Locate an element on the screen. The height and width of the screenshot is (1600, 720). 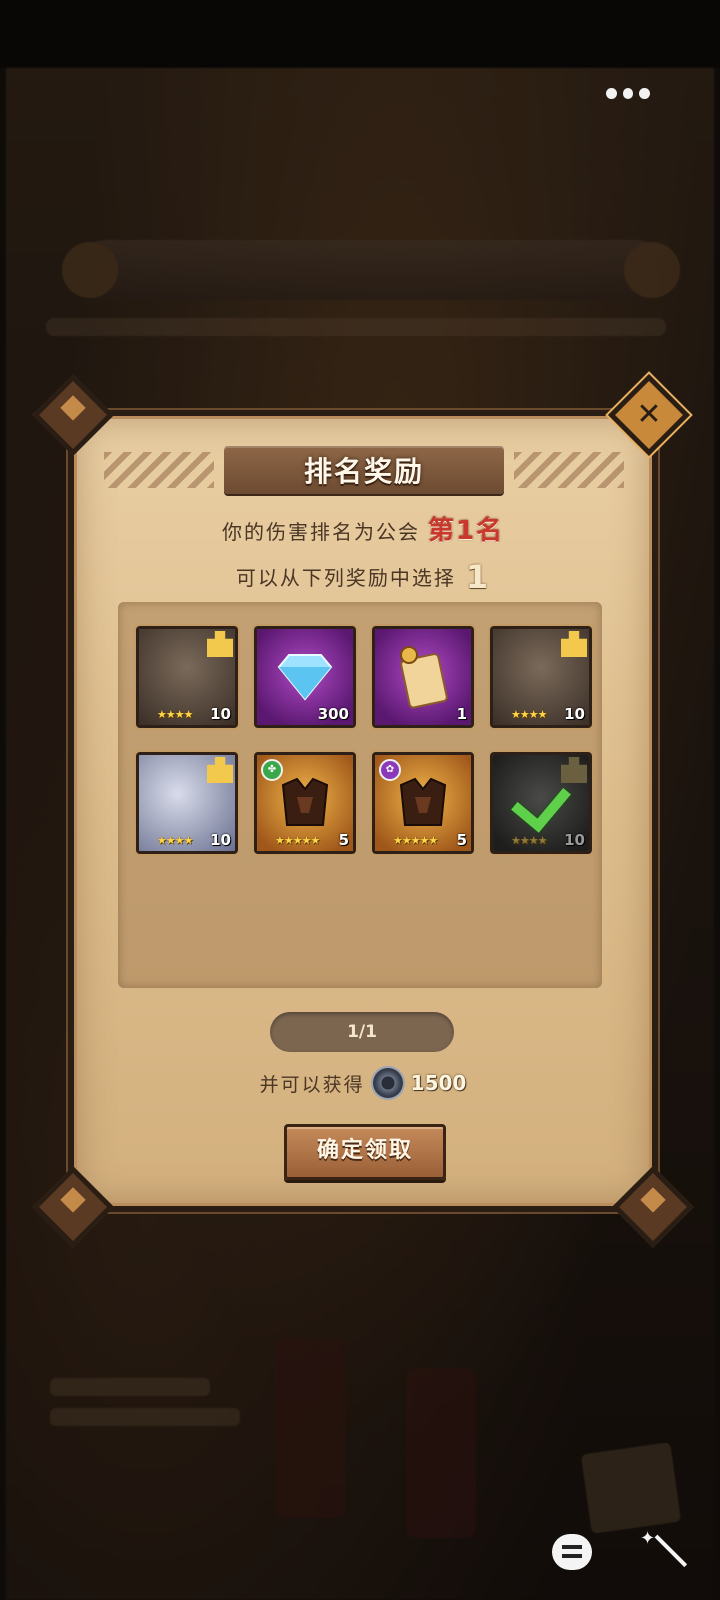
reward-item: 300 is located at coordinates (305, 677).